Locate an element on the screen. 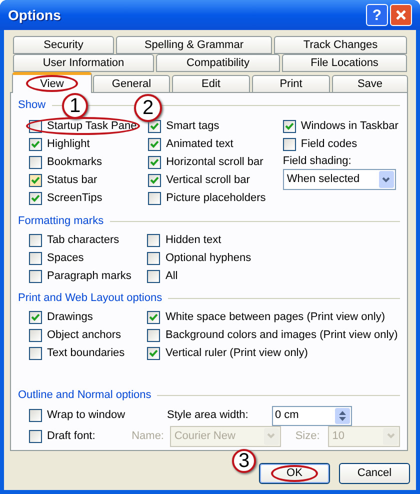  dropdown: When selected is located at coordinates (339, 179).